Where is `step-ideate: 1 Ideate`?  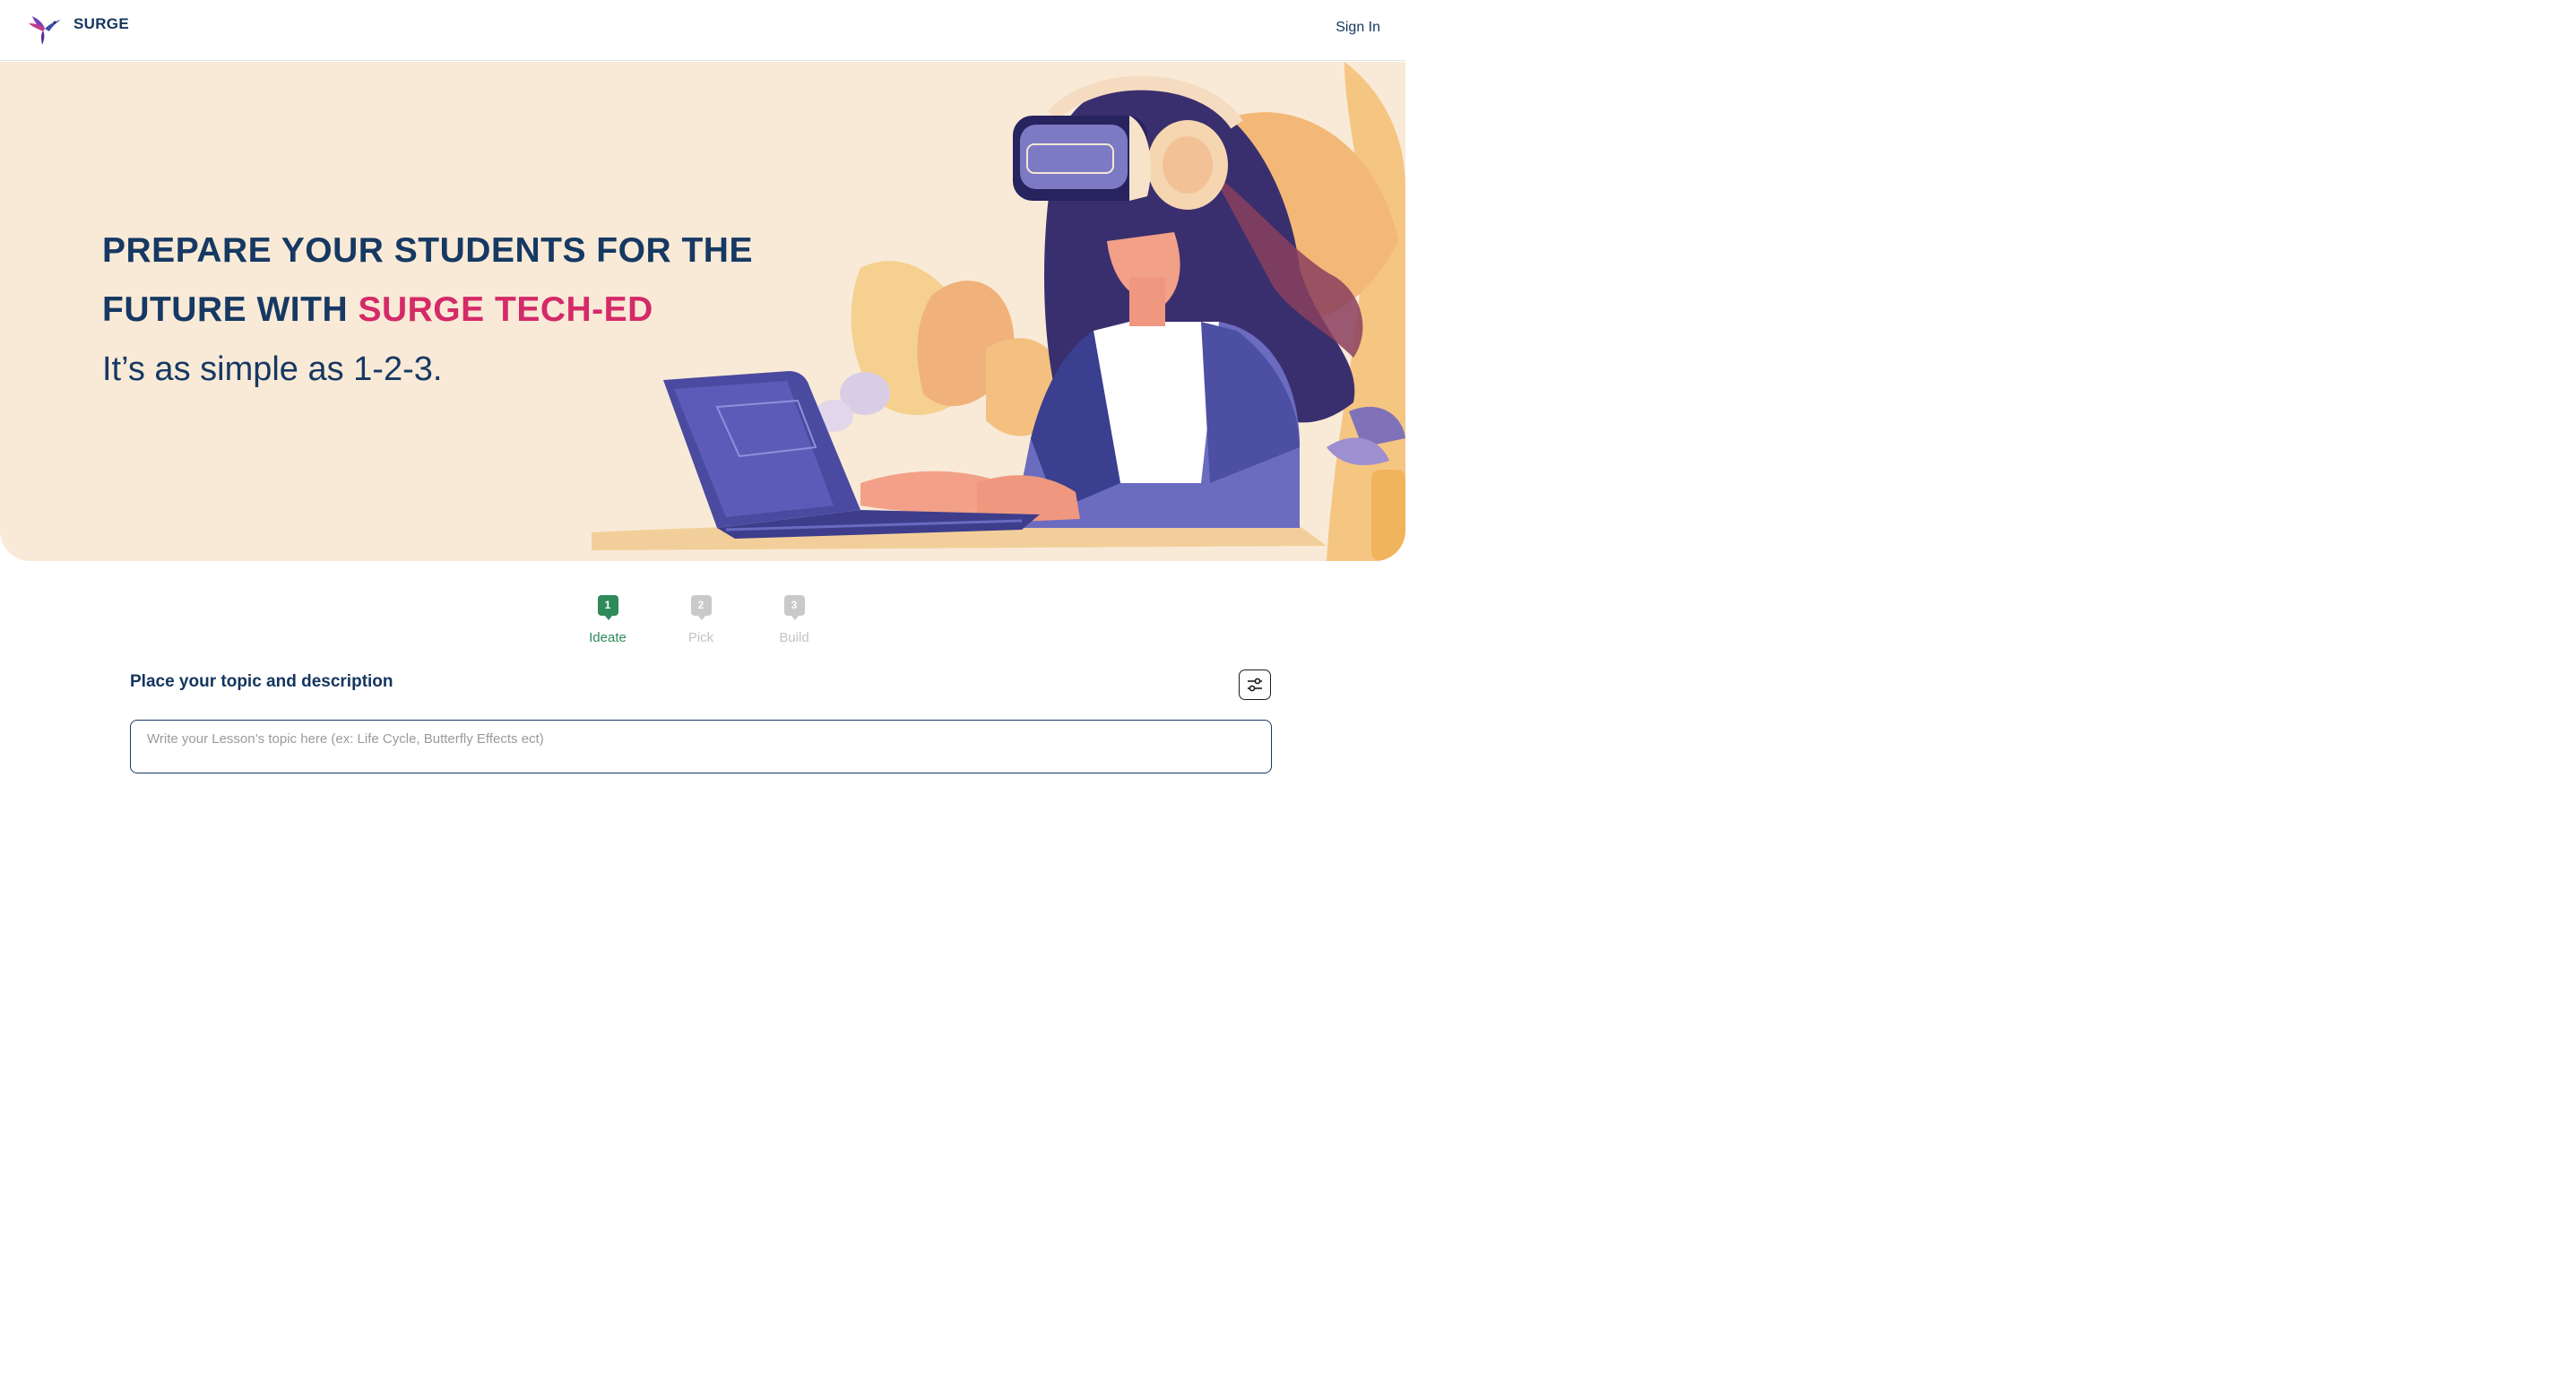
step-ideate: 1 Ideate is located at coordinates (608, 620).